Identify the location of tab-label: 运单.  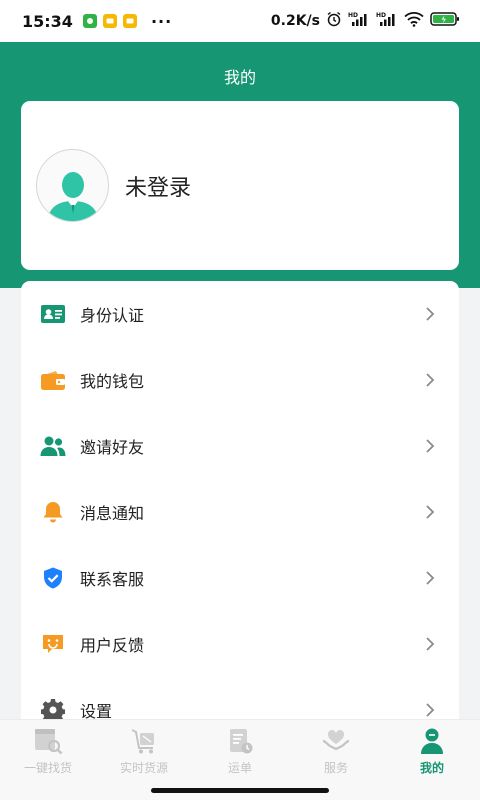
(239, 768).